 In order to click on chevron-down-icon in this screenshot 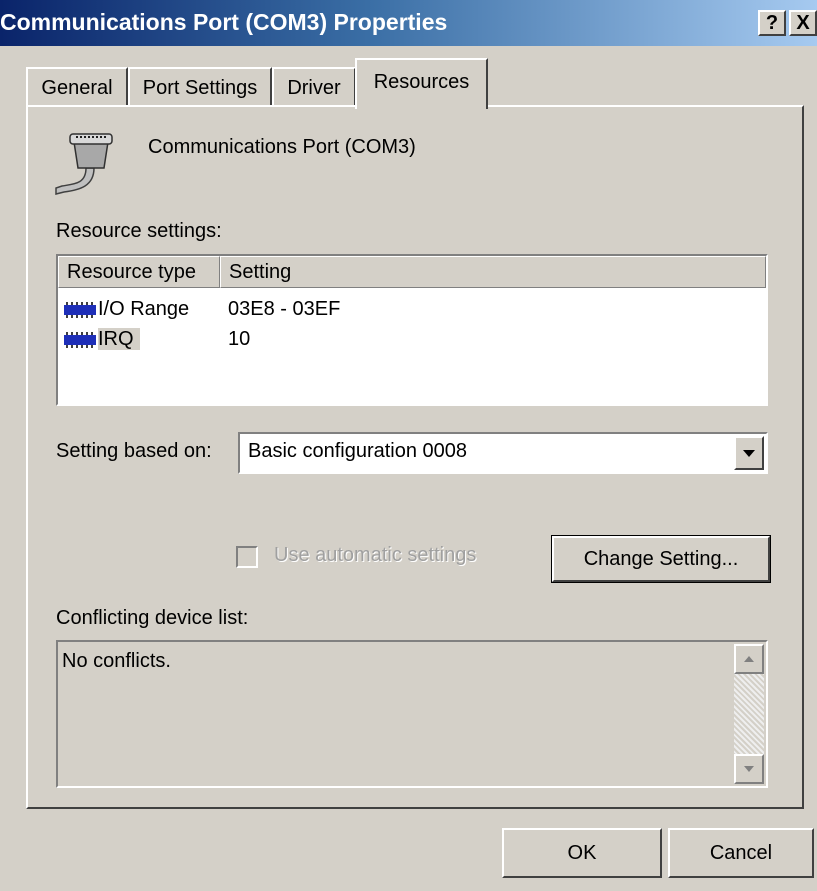, I will do `click(749, 453)`.